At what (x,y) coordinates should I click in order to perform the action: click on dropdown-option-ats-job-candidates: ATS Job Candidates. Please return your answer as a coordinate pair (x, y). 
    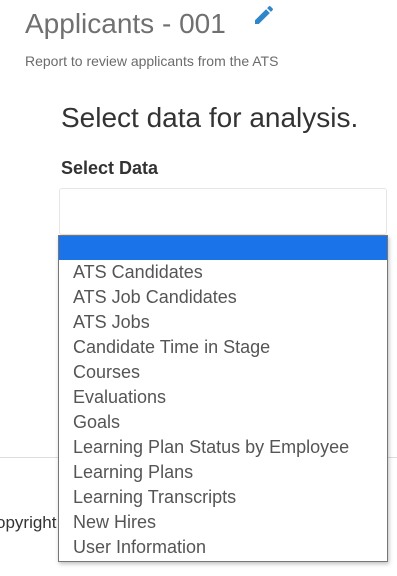
    Looking at the image, I should click on (223, 297).